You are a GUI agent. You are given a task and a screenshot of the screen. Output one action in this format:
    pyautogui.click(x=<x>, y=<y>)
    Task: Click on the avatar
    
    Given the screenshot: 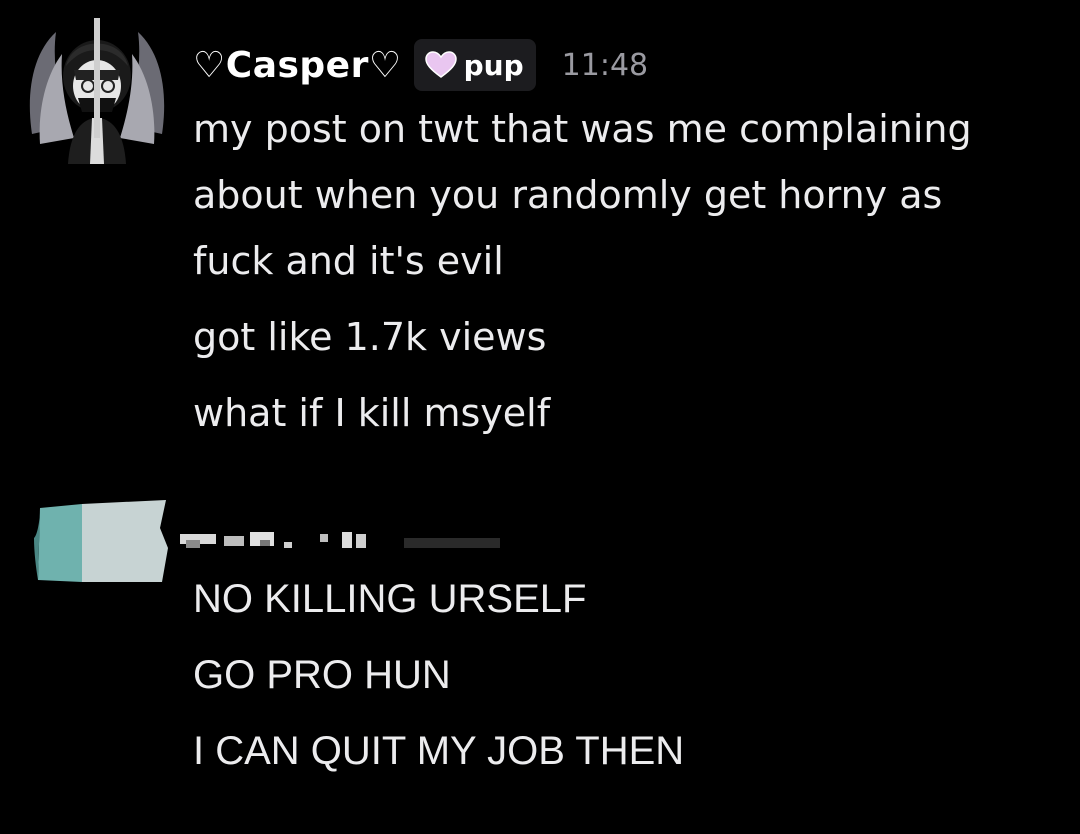 What is the action you would take?
    pyautogui.click(x=97, y=89)
    